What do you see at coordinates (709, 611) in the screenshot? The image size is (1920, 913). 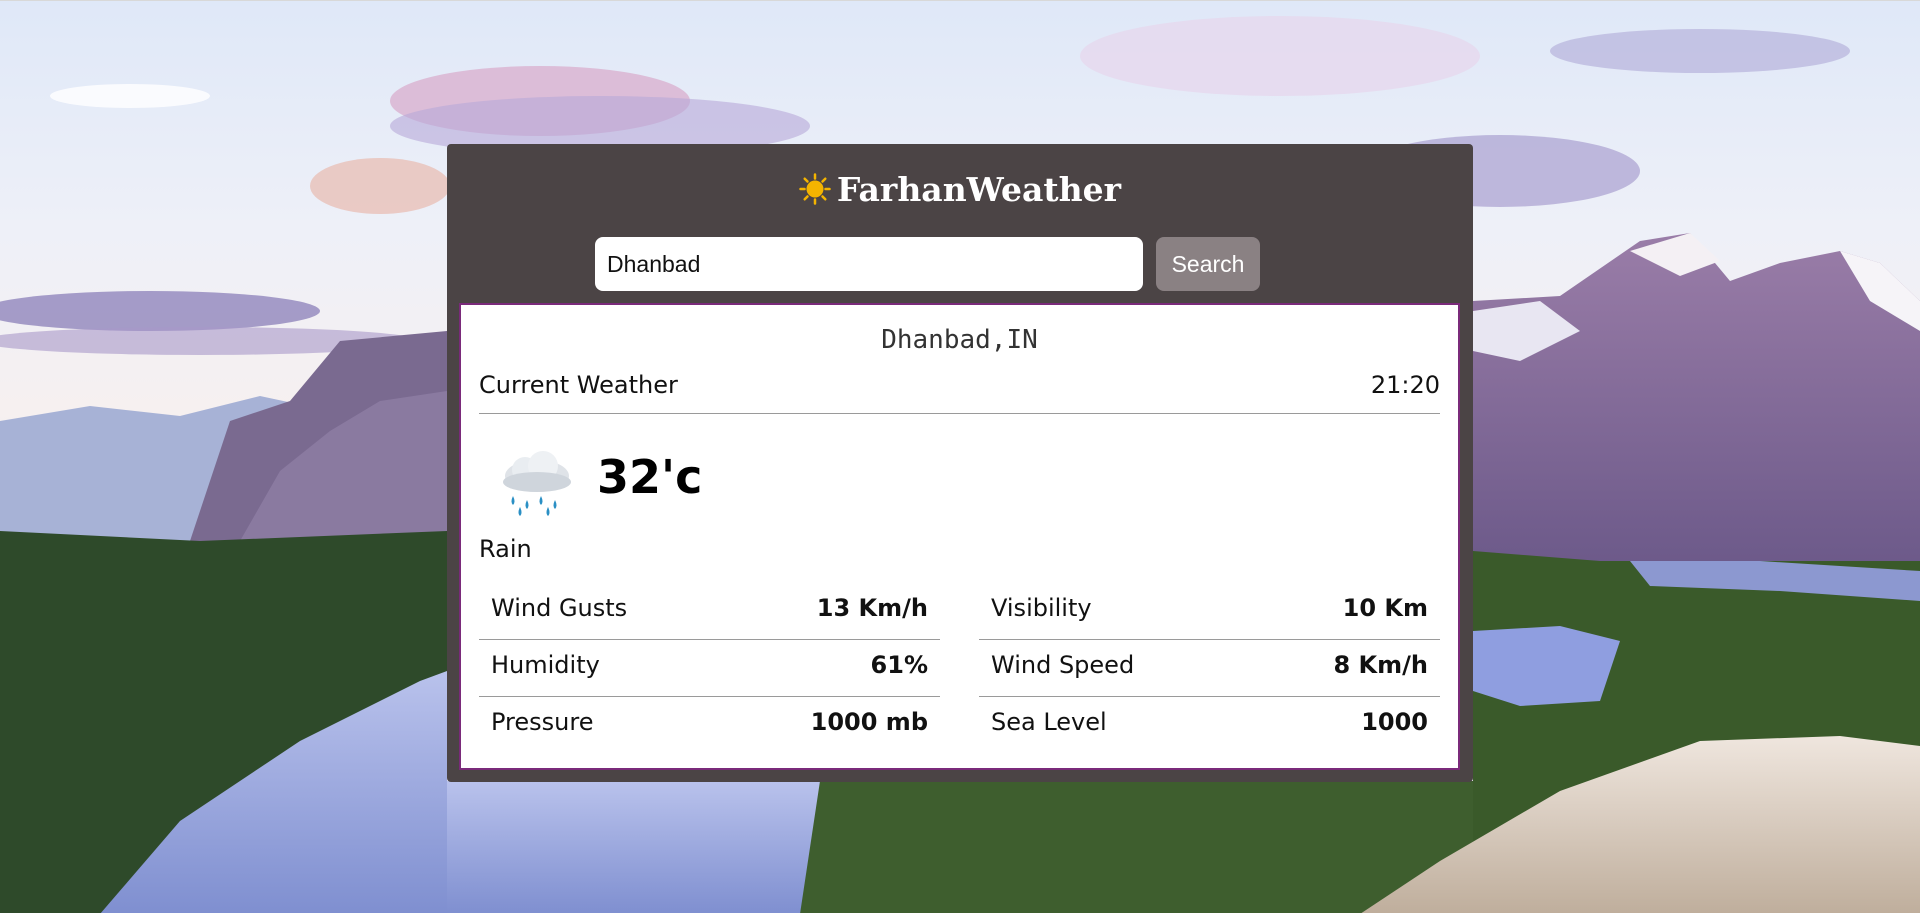 I see `stat-wind-gusts: Wind Gusts 13 Km/h` at bounding box center [709, 611].